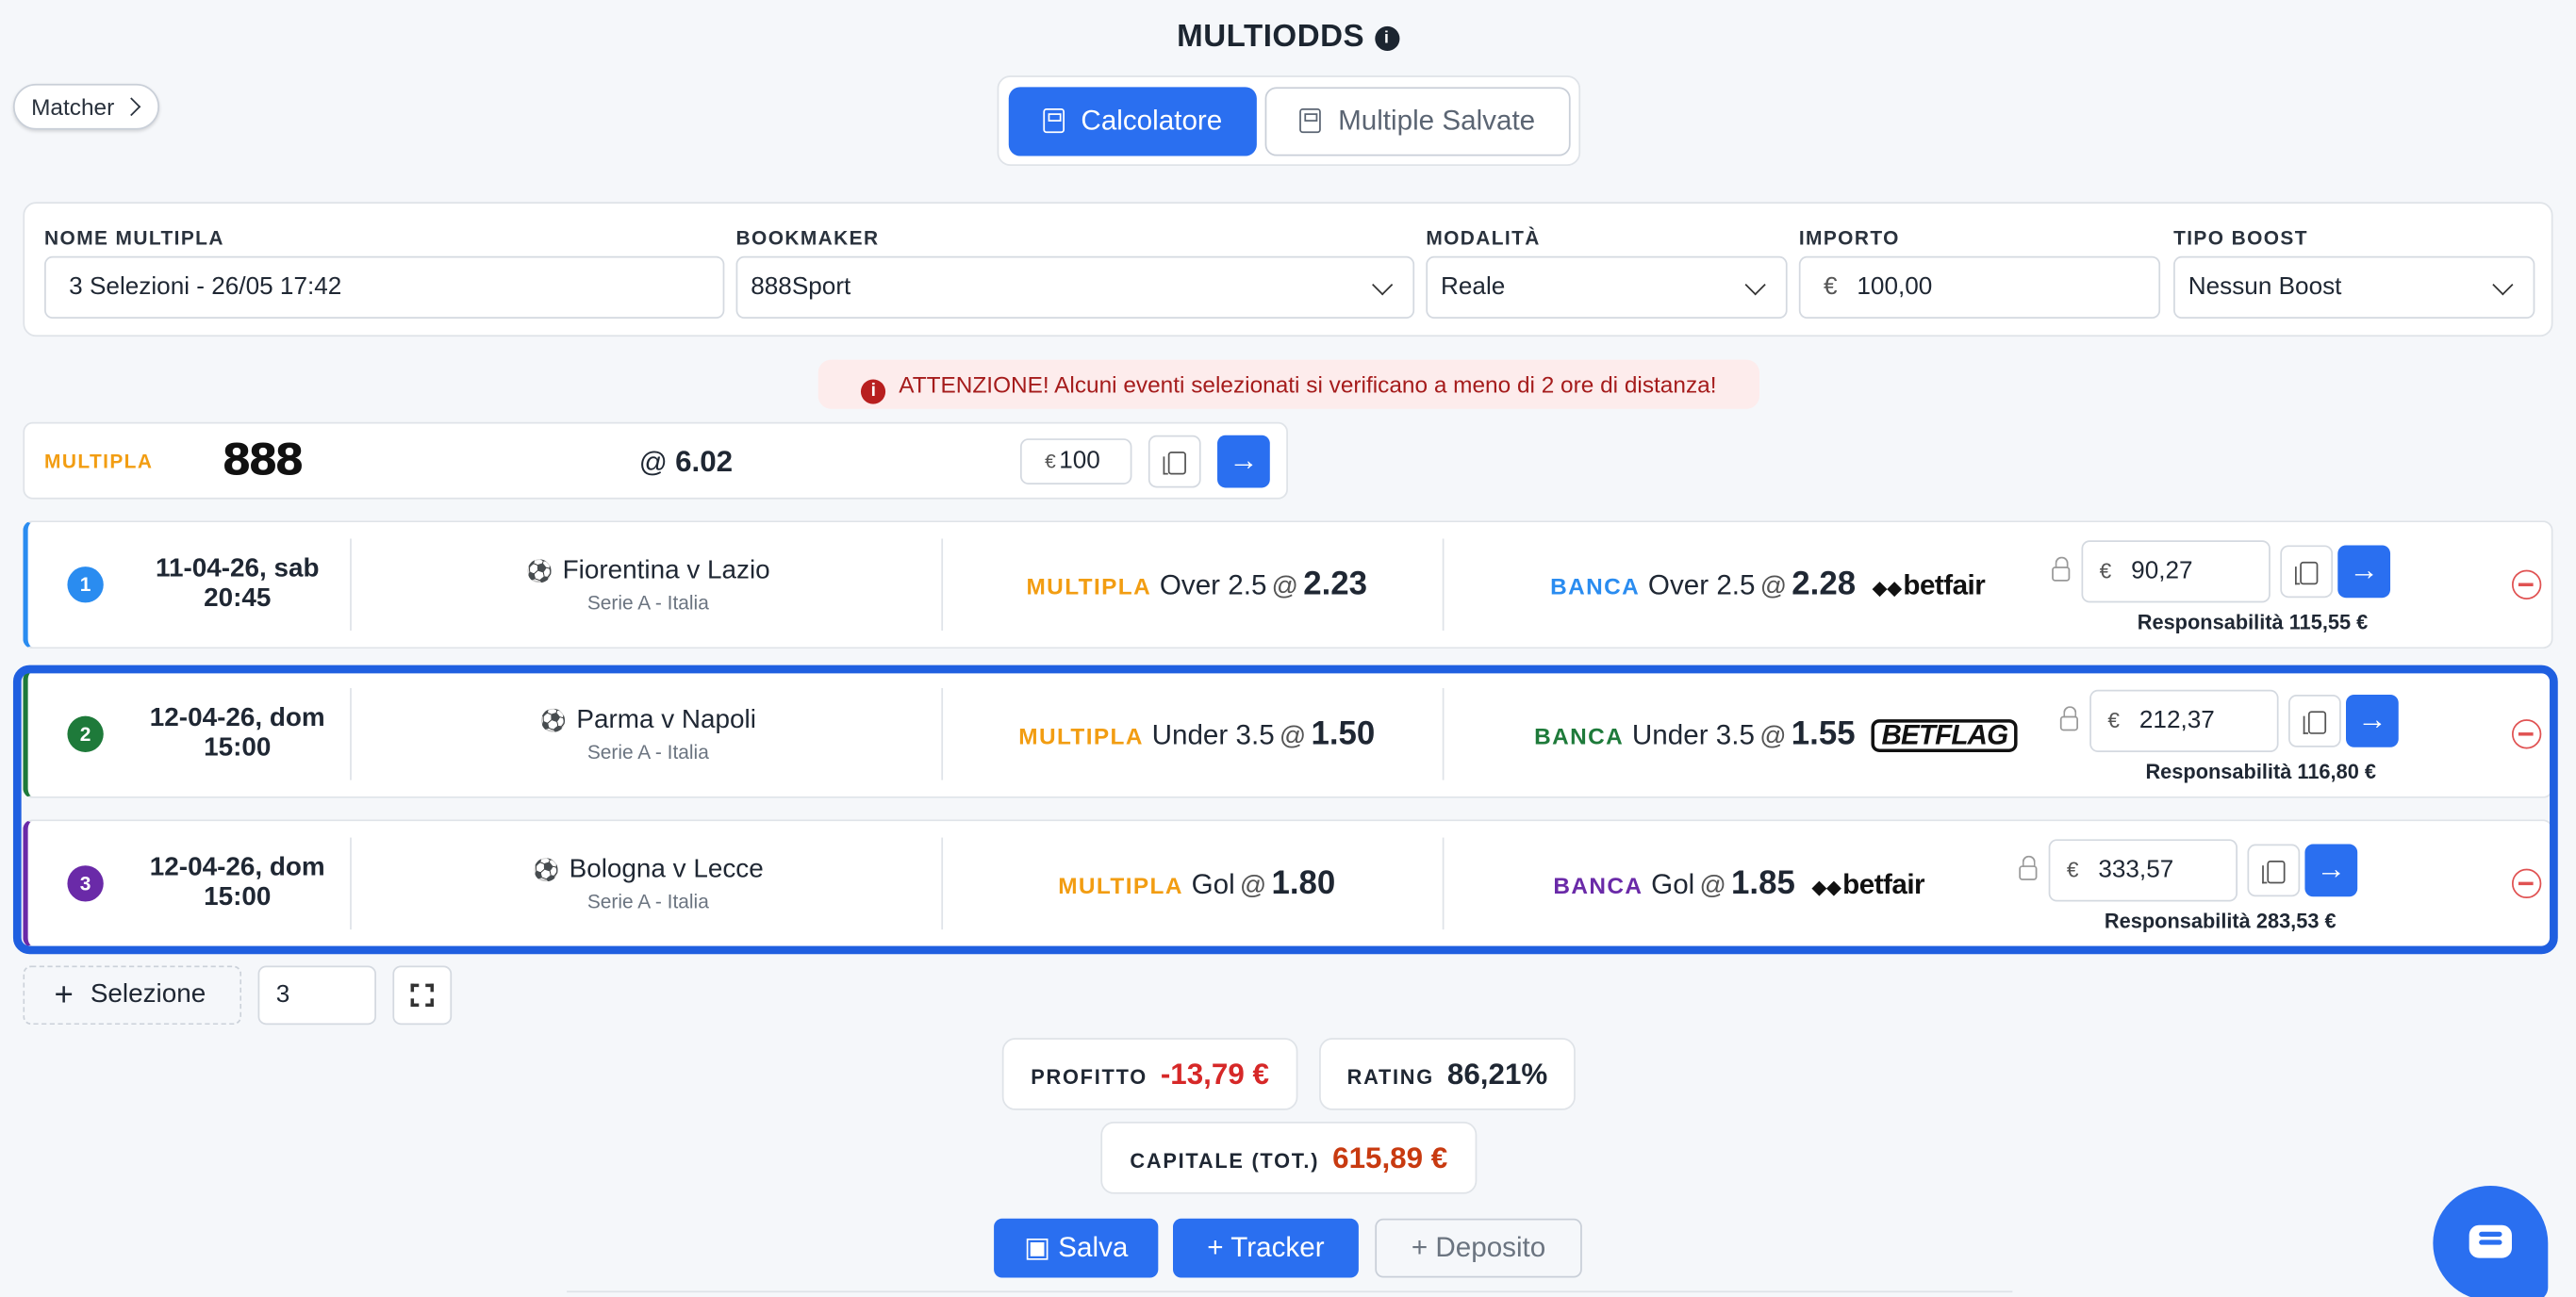 Image resolution: width=2576 pixels, height=1297 pixels. Describe the element at coordinates (1225, 1161) in the screenshot. I see `capital-label: CAPITALE (TOT.)` at that location.